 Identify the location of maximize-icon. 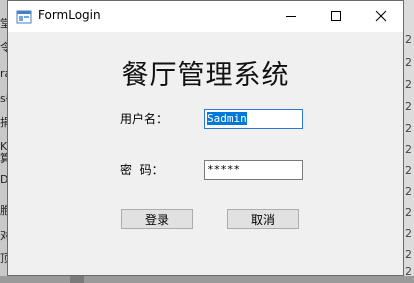
(335, 16).